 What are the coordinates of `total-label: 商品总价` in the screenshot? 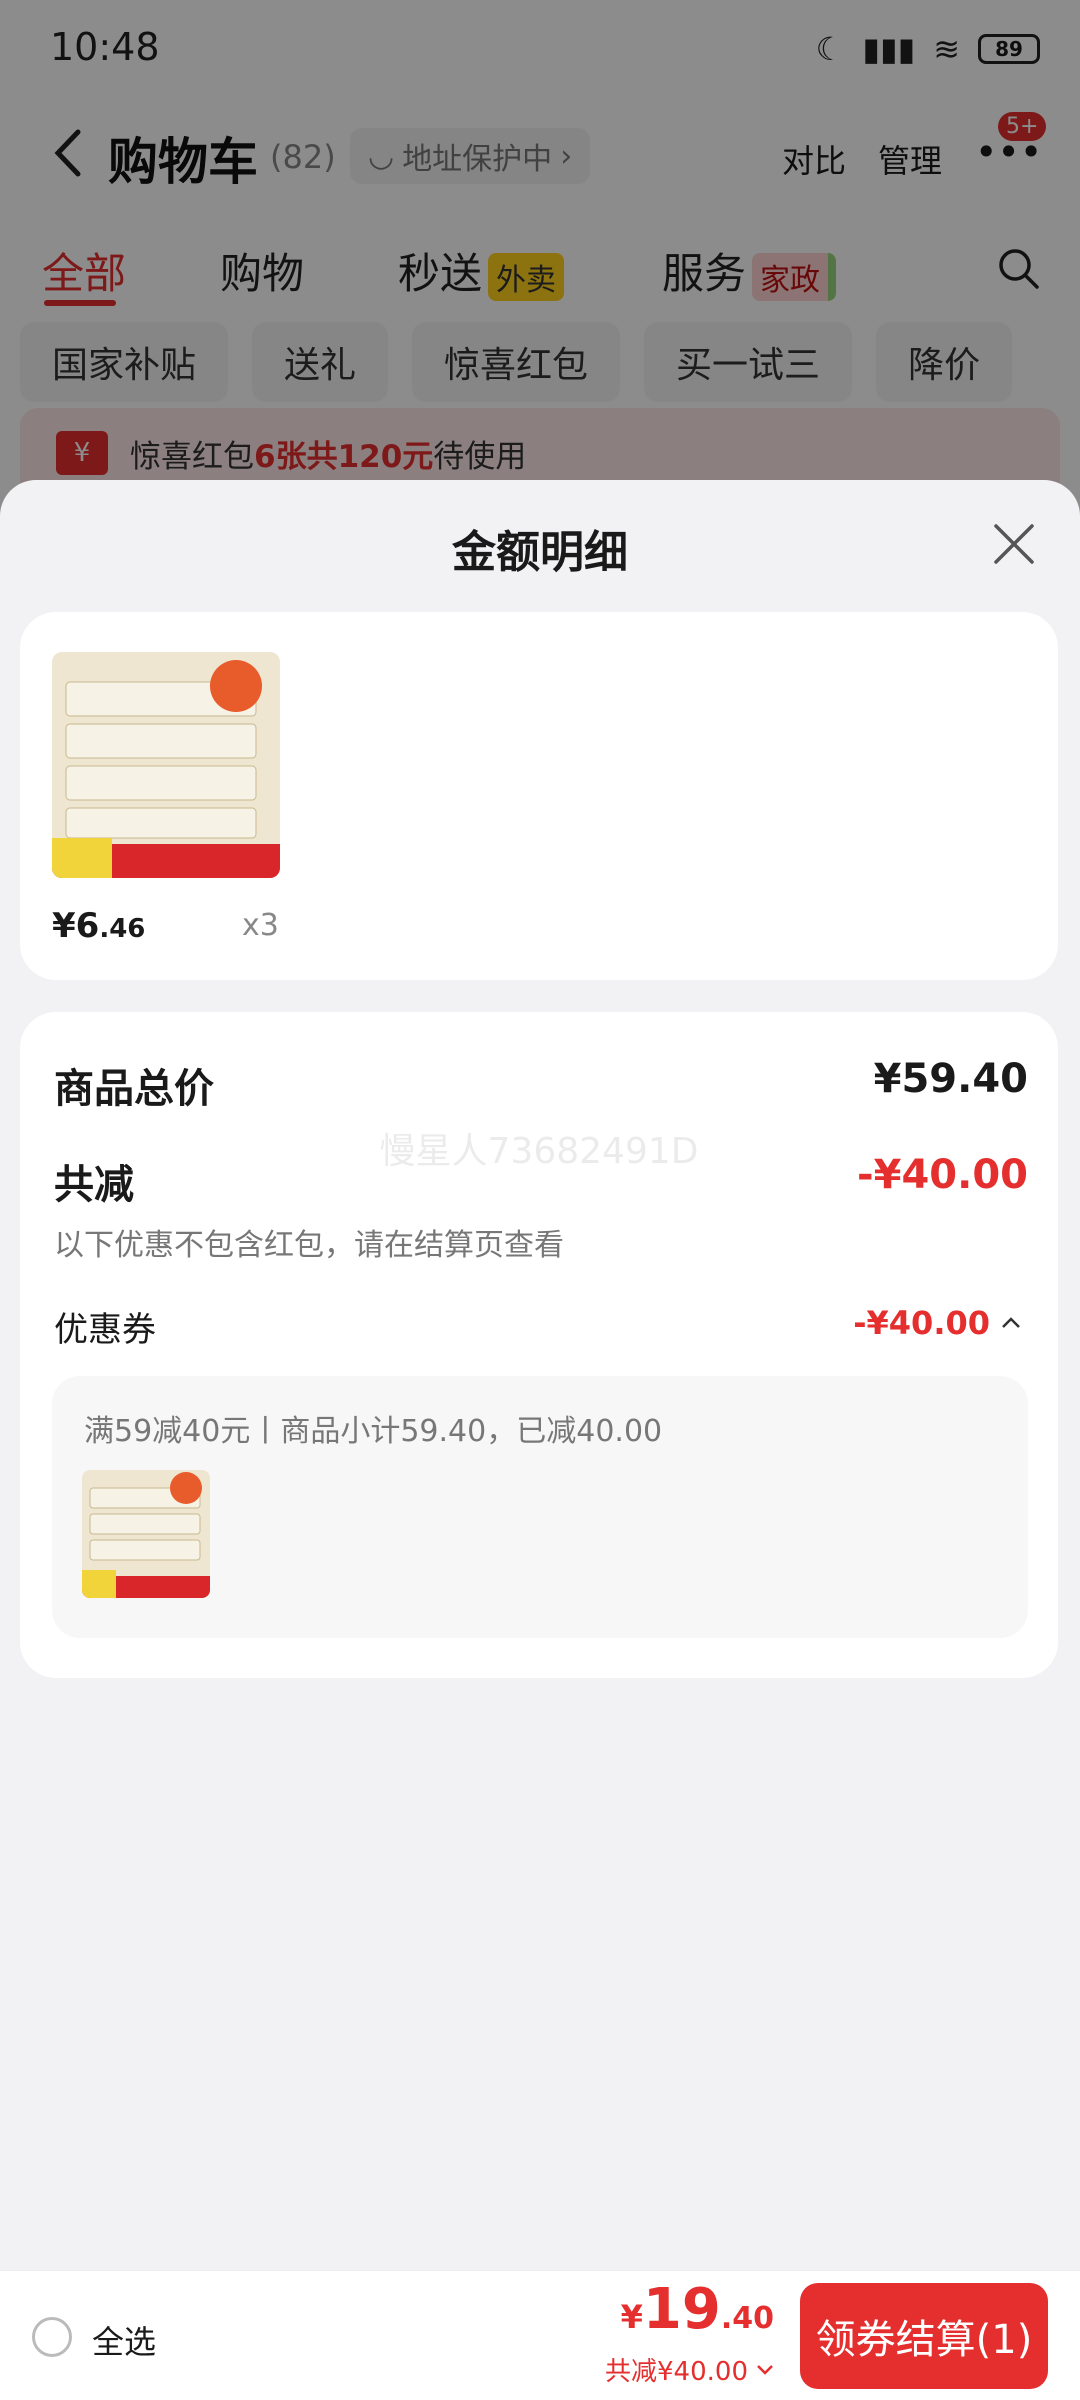 It's located at (134, 1089).